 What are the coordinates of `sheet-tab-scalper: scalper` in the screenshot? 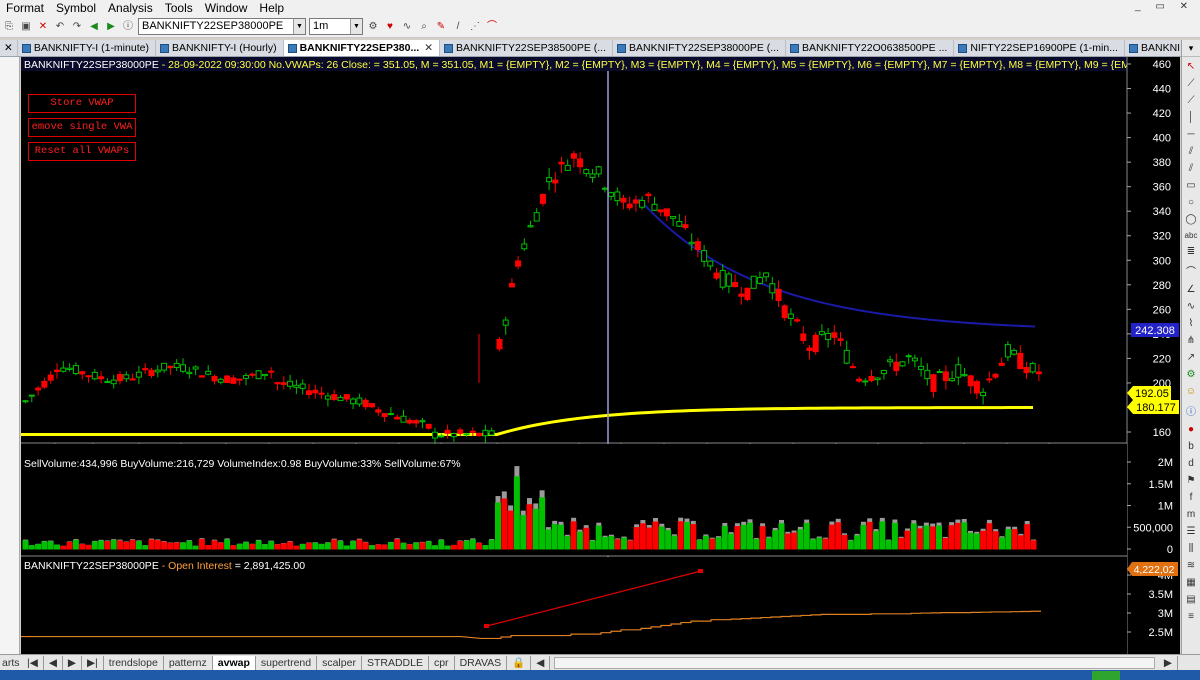 It's located at (339, 662).